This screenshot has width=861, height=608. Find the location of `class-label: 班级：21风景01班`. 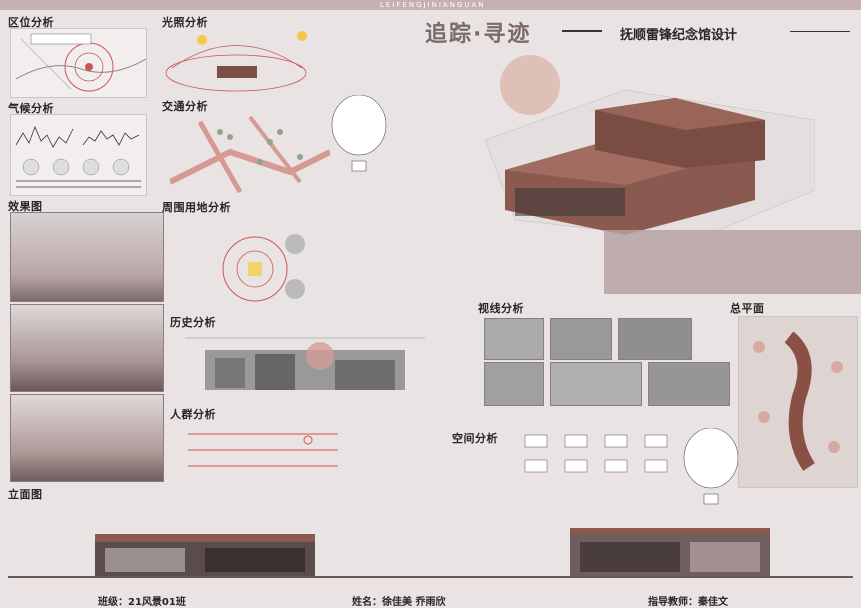

class-label: 班级：21风景01班 is located at coordinates (142, 602).